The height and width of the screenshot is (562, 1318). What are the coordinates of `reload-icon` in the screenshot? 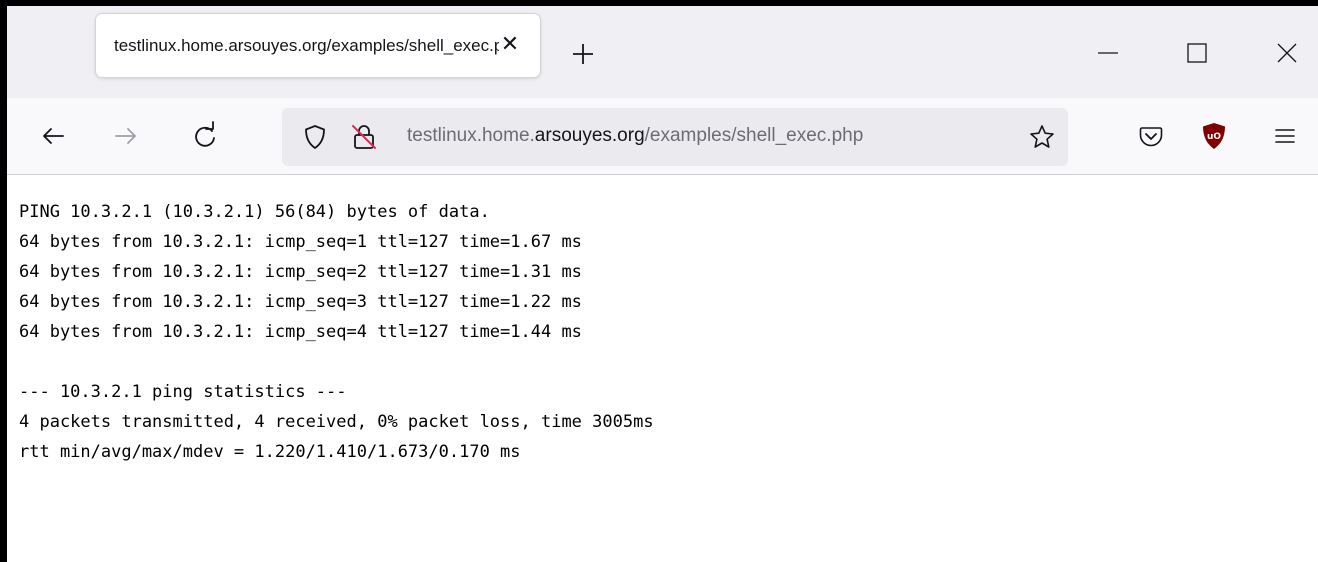 It's located at (205, 136).